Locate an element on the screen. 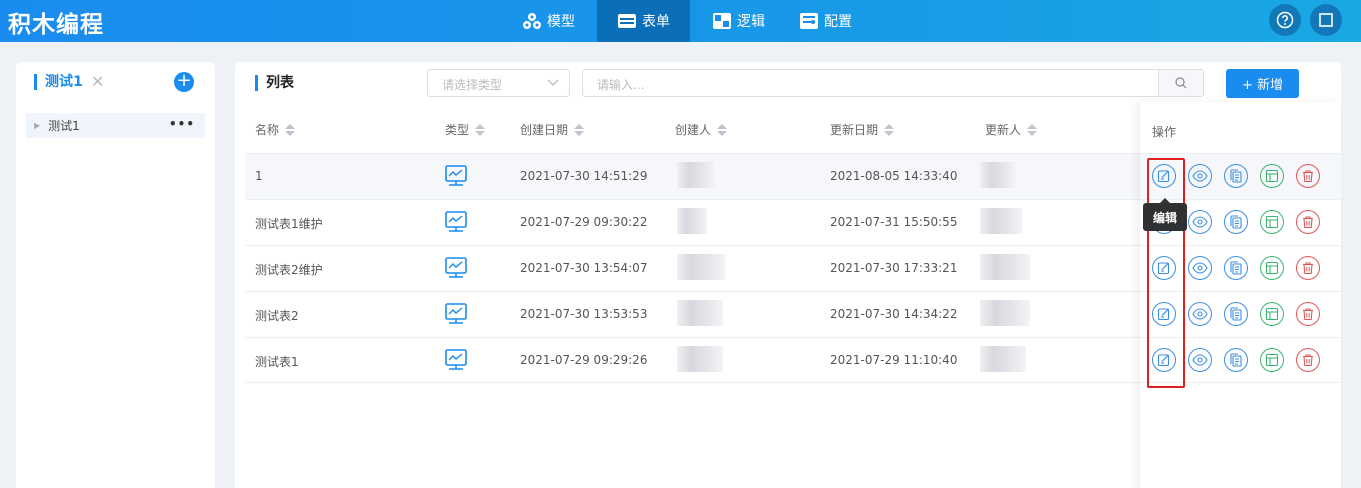 This screenshot has width=1361, height=488. tree-item: ▶ 测试1 ••• is located at coordinates (115, 125).